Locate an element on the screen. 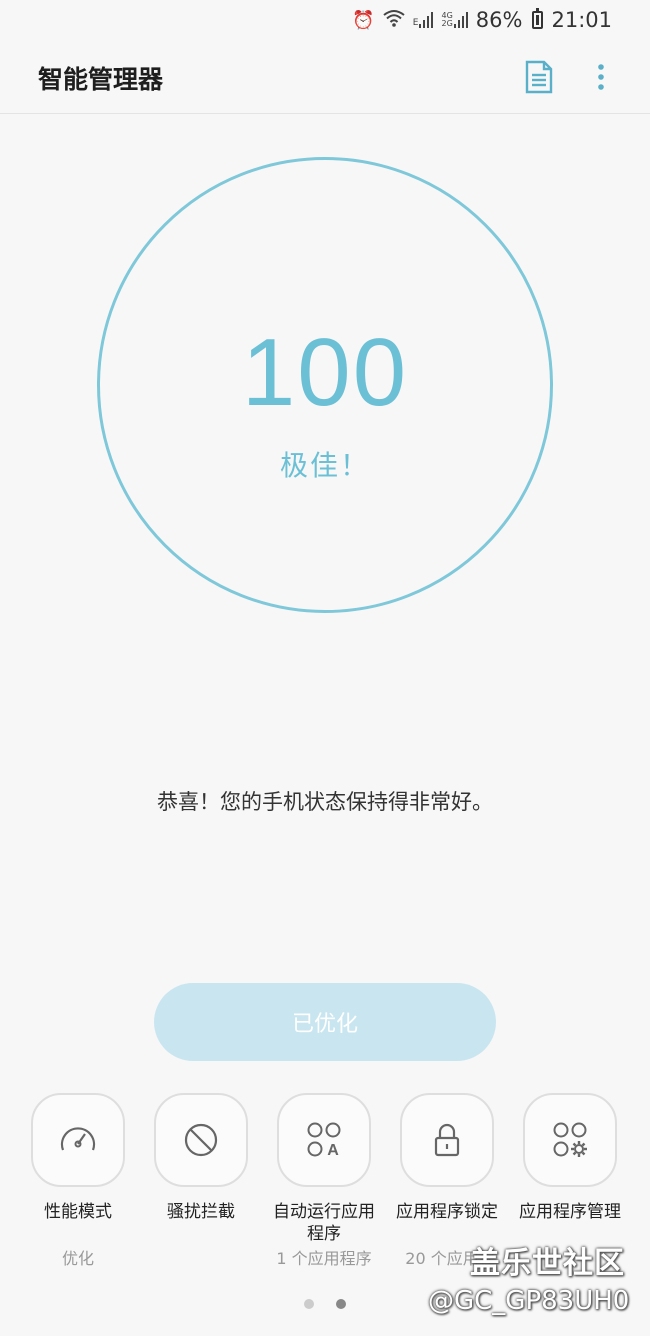 The height and width of the screenshot is (1336, 650). feature-app-management: 应用程序管理 is located at coordinates (570, 1158).